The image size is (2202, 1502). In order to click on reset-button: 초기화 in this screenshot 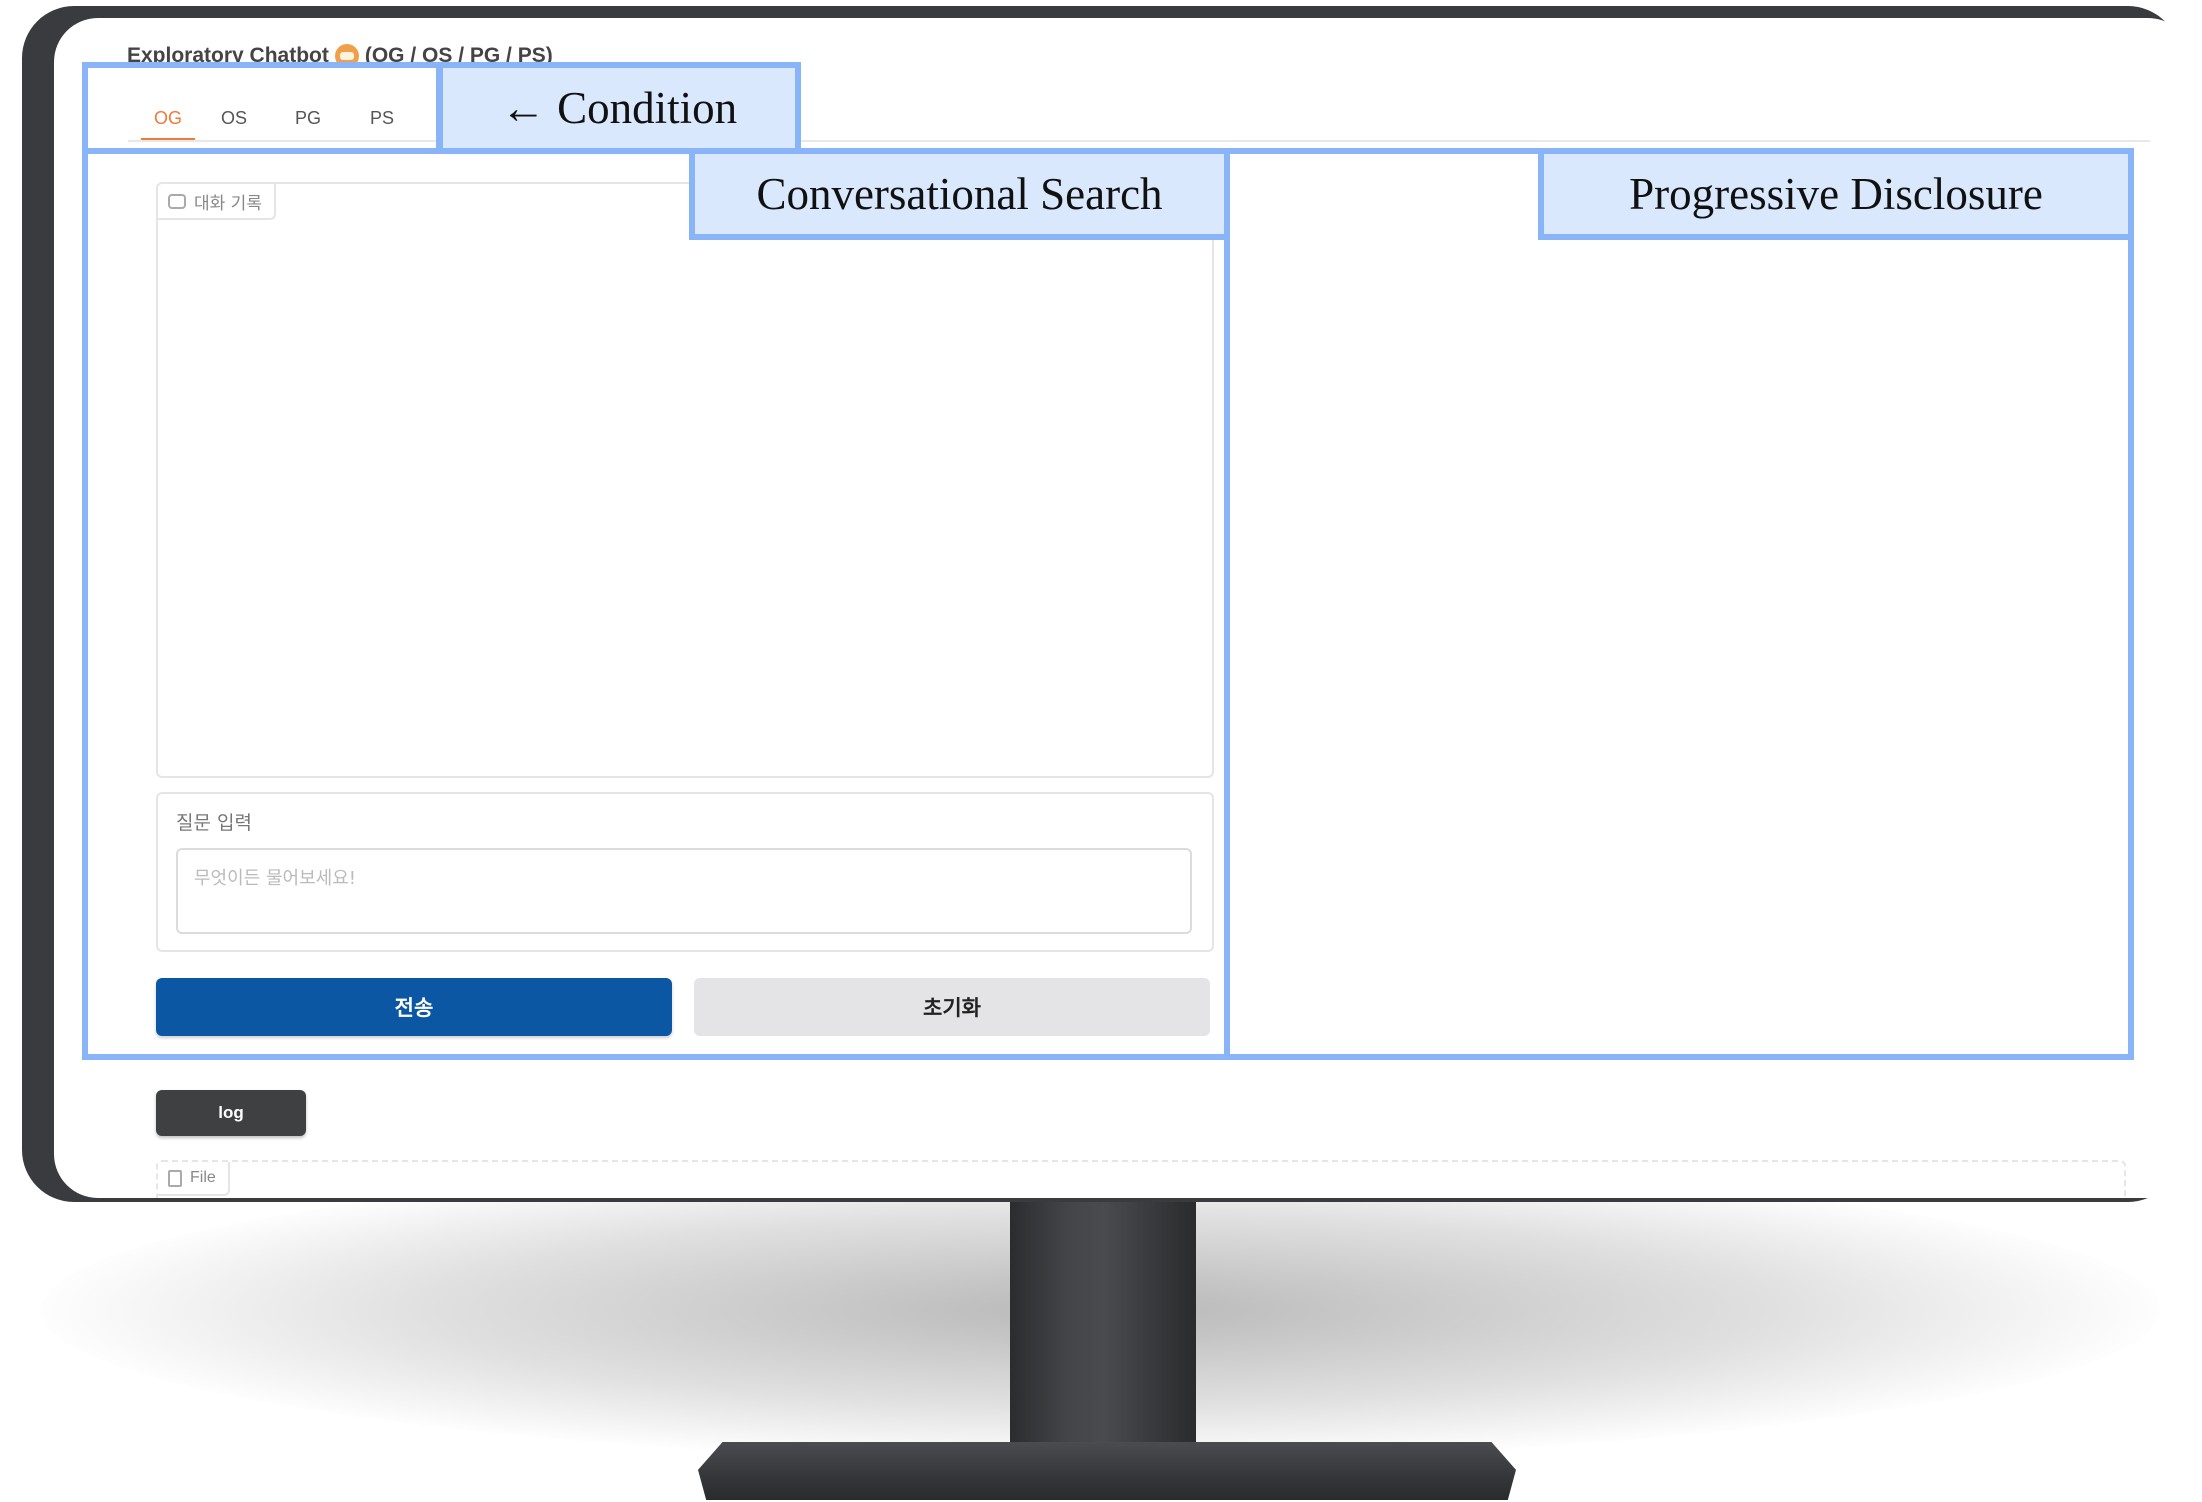, I will do `click(952, 1007)`.